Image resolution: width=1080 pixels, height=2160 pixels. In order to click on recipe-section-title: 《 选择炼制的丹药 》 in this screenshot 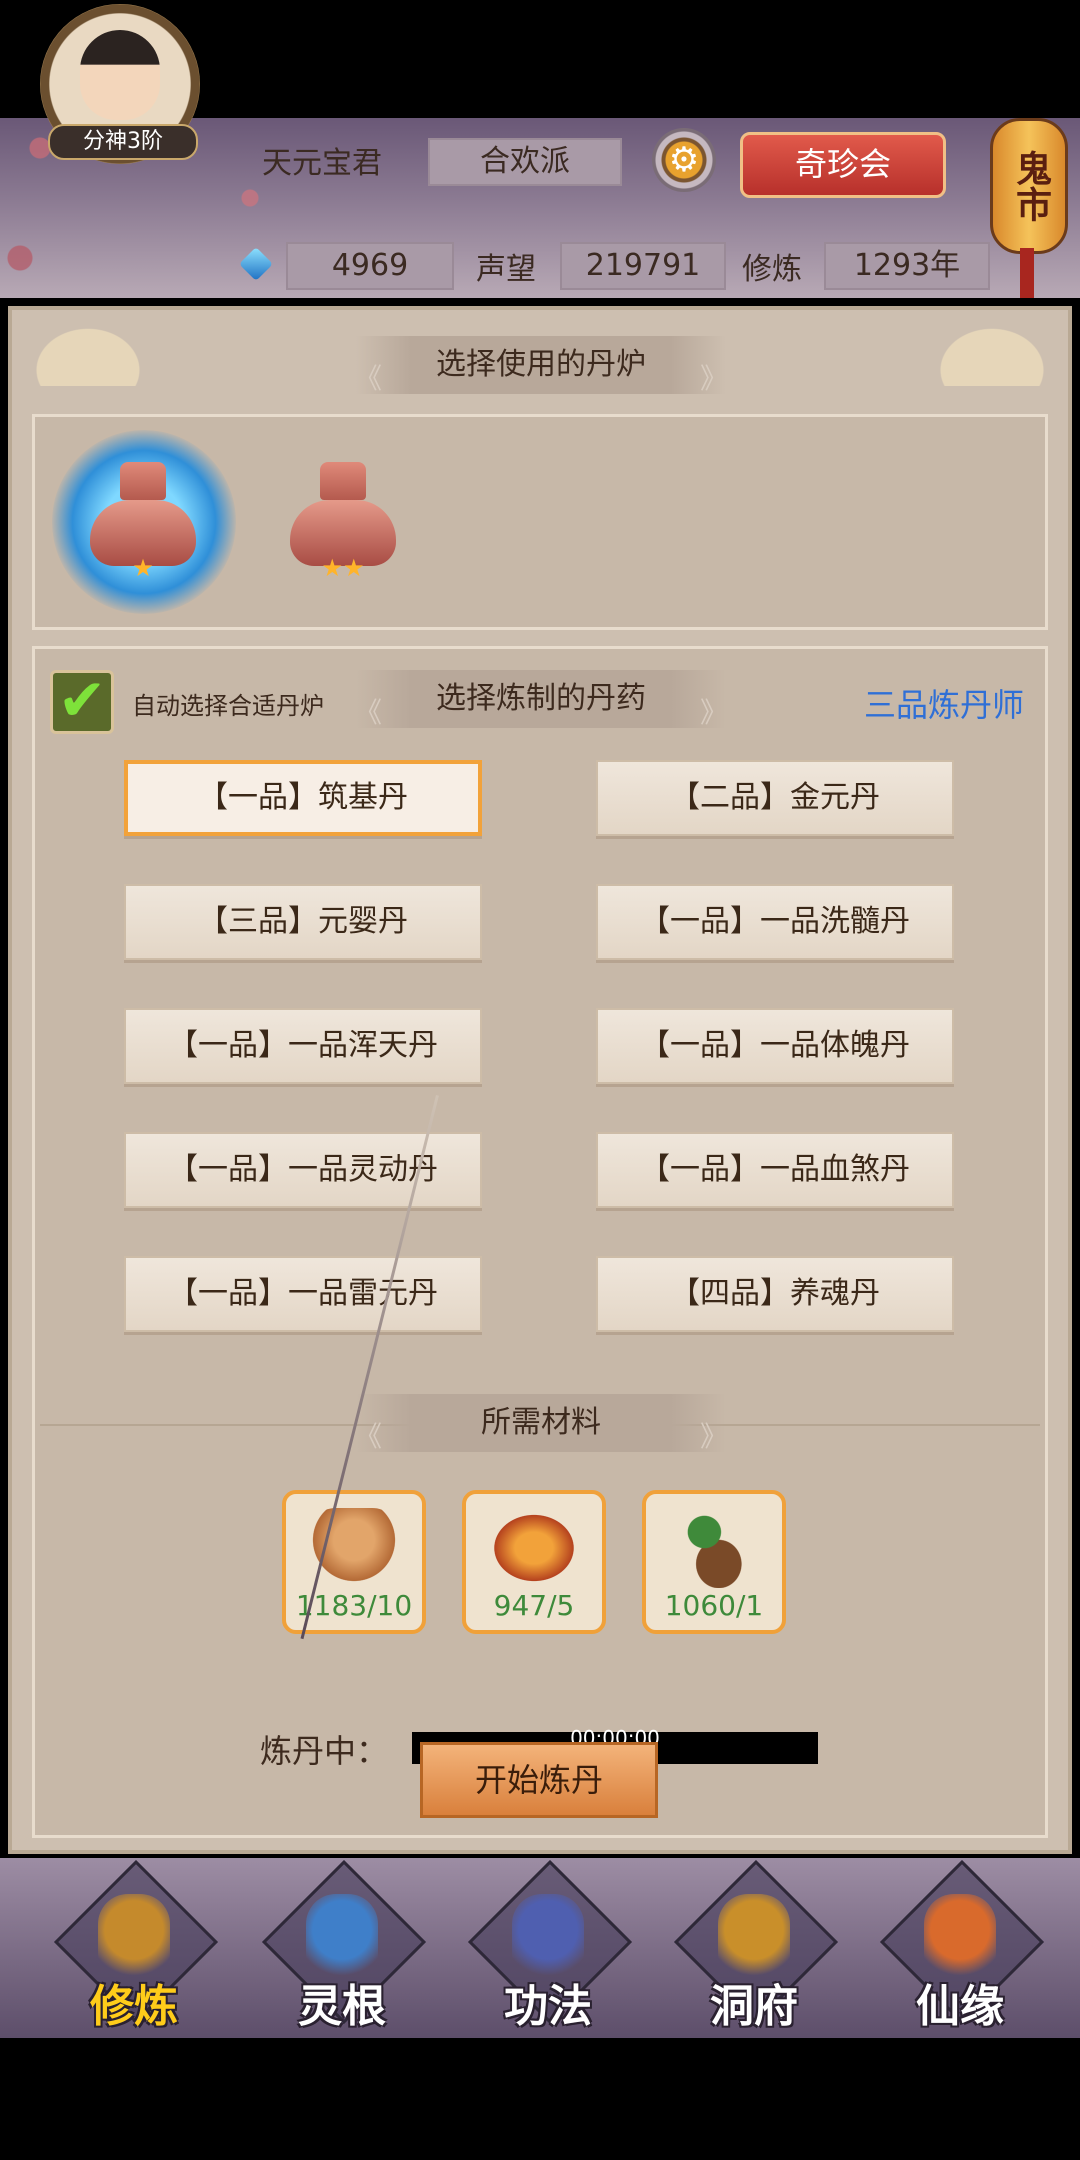, I will do `click(541, 699)`.